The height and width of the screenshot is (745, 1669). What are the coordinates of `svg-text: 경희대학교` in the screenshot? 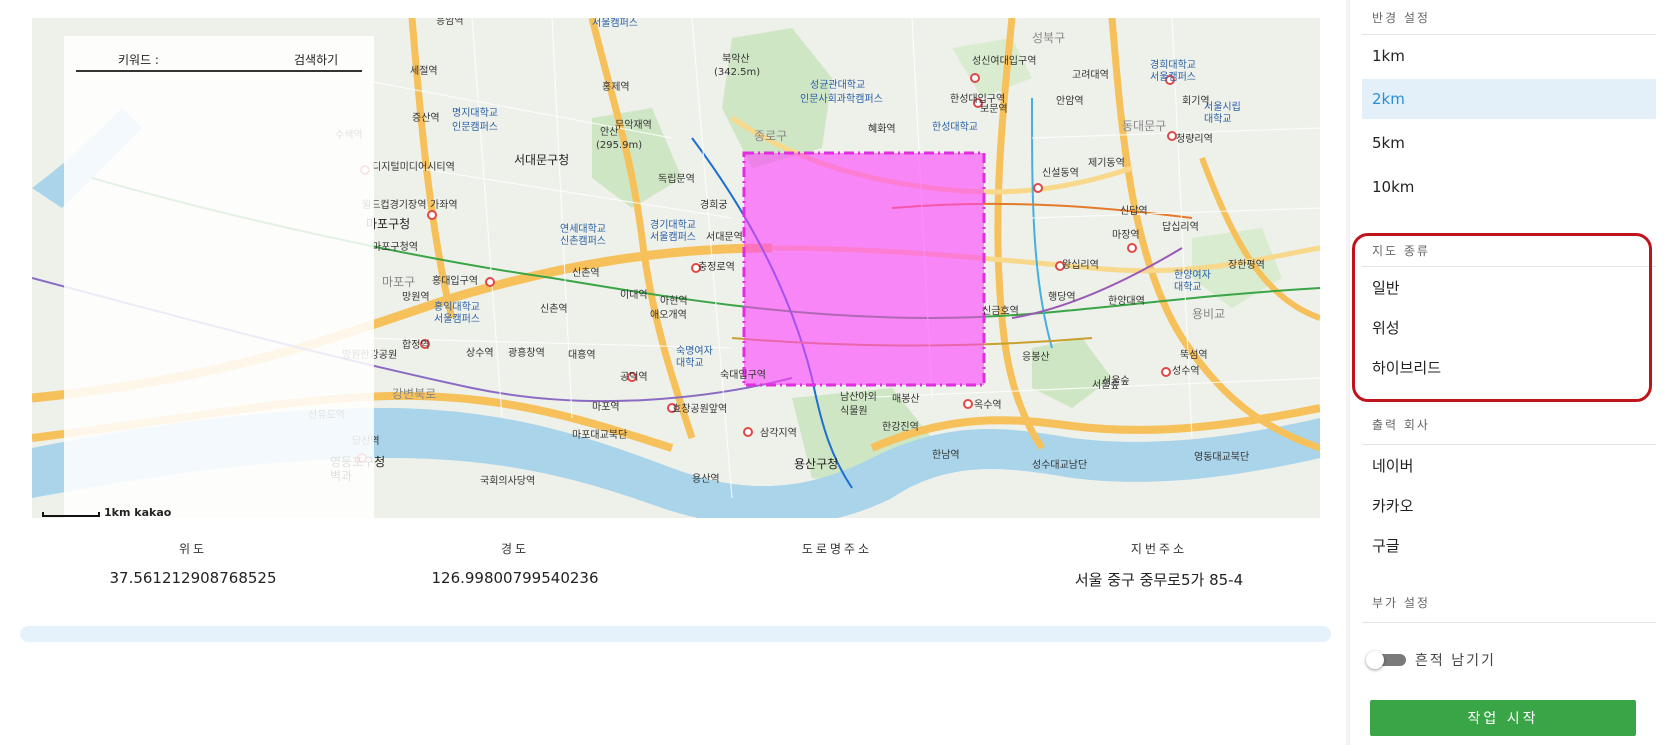 It's located at (1173, 64).